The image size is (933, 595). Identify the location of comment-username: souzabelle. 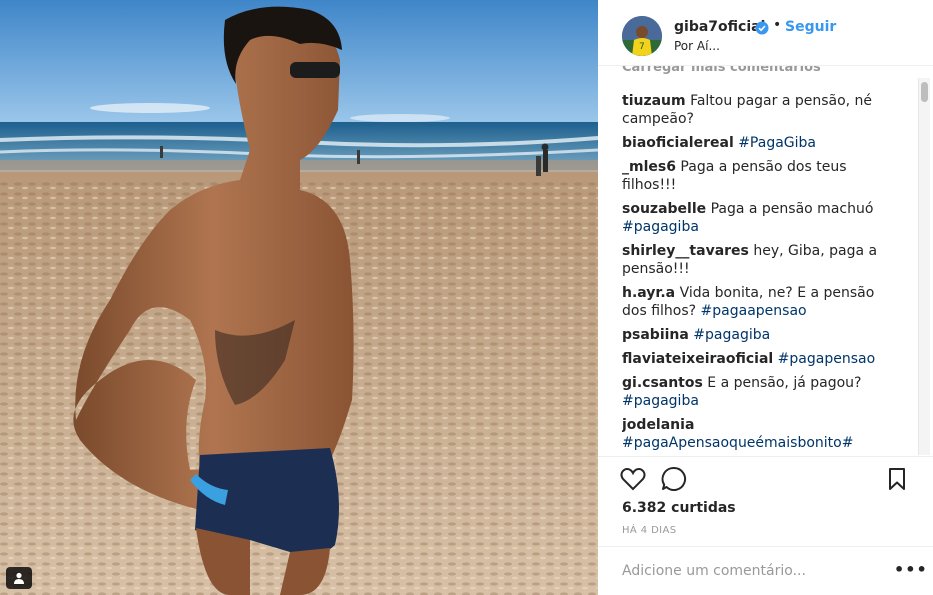
(664, 209).